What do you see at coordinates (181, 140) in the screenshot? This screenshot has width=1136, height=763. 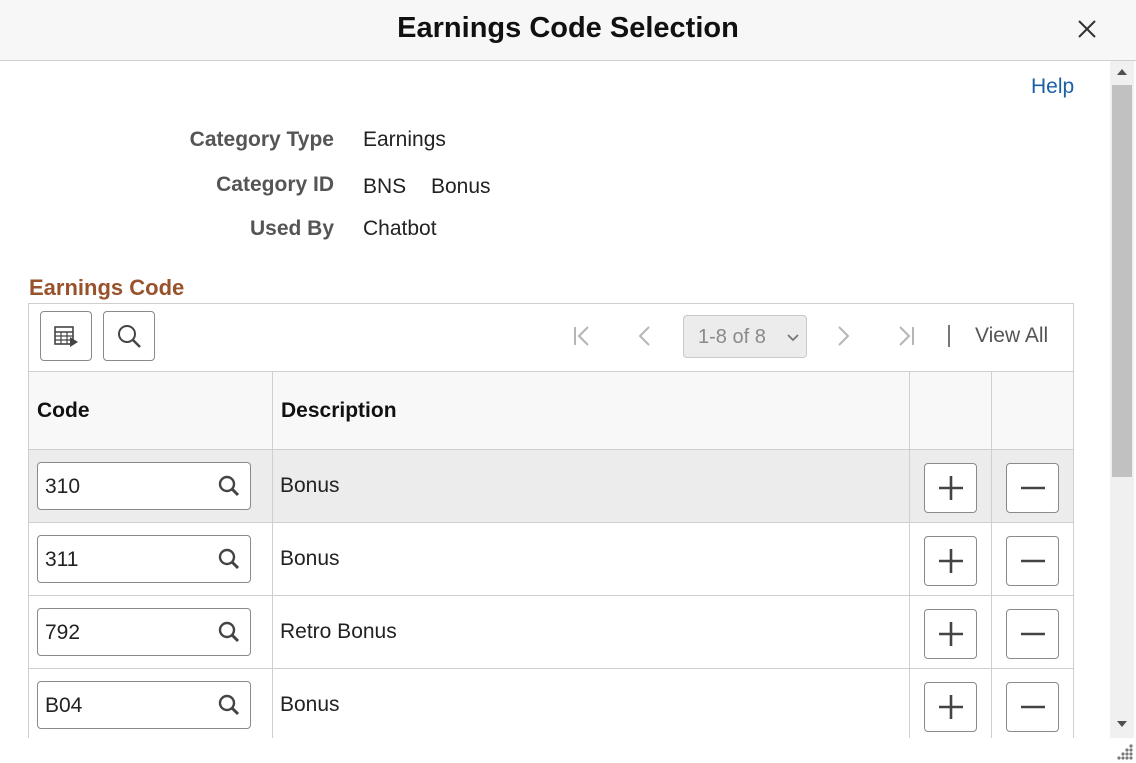 I see `category-type-label: Category Type` at bounding box center [181, 140].